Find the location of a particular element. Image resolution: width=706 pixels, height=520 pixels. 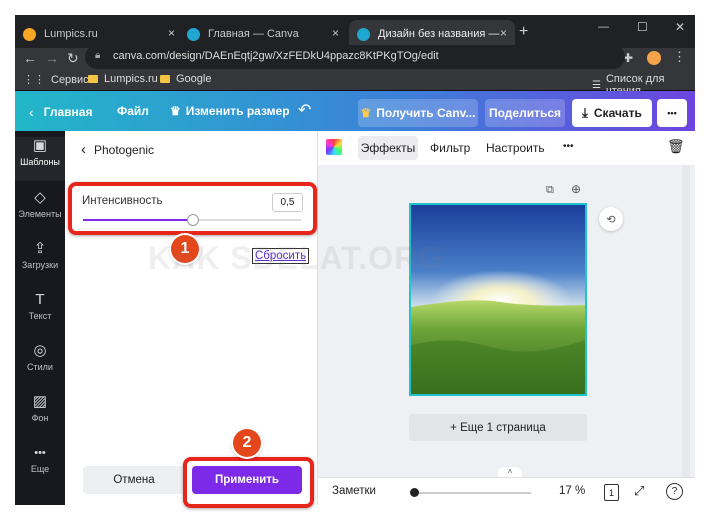

tab-filter: Фильтр is located at coordinates (450, 148).